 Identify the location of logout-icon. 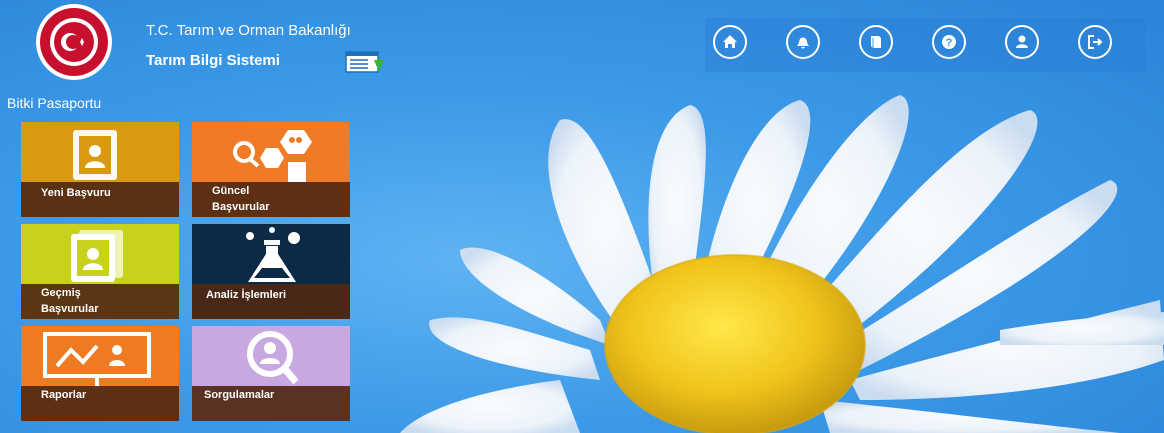
(1095, 42).